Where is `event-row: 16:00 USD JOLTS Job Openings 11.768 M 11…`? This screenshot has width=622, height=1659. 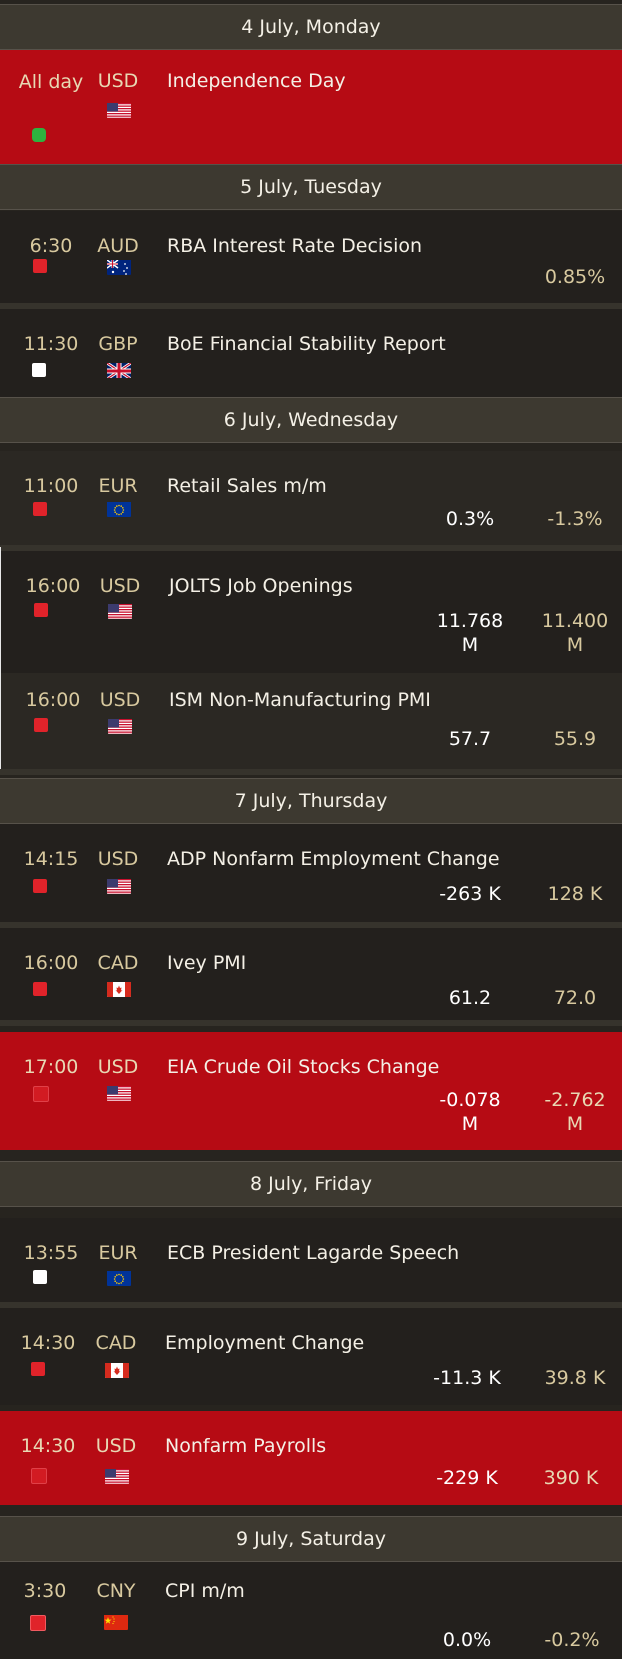 event-row: 16:00 USD JOLTS Job Openings 11.768 M 11… is located at coordinates (311, 612).